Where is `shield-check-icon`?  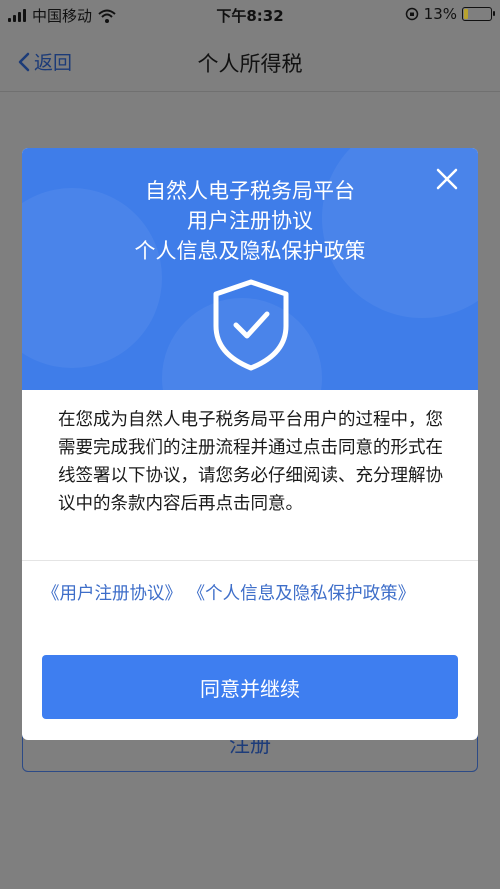
shield-check-icon is located at coordinates (251, 325).